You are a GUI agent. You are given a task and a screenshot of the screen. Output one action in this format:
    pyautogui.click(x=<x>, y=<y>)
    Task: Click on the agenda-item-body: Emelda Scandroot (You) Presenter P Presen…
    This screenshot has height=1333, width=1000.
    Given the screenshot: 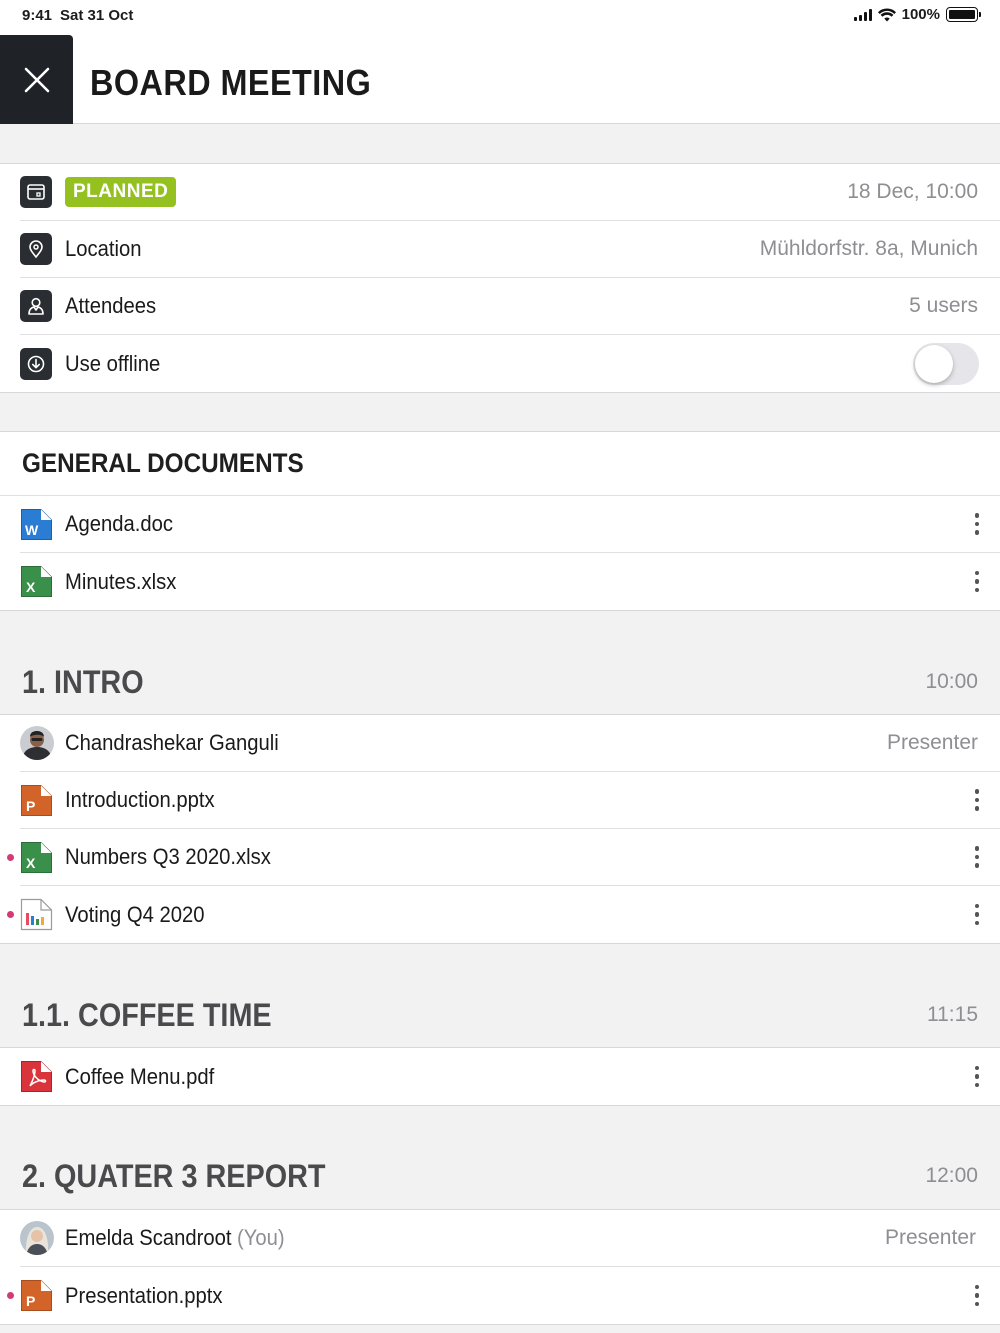 What is the action you would take?
    pyautogui.click(x=500, y=1267)
    